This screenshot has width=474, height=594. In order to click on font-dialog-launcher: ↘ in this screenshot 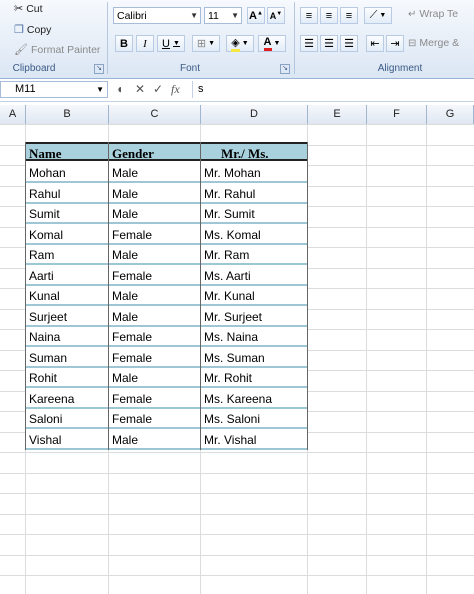, I will do `click(285, 69)`.